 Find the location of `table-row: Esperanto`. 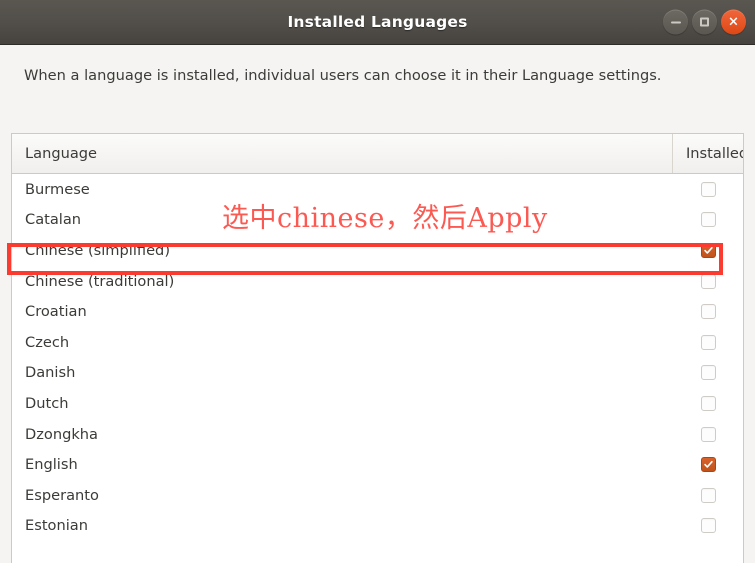

table-row: Esperanto is located at coordinates (377, 495).